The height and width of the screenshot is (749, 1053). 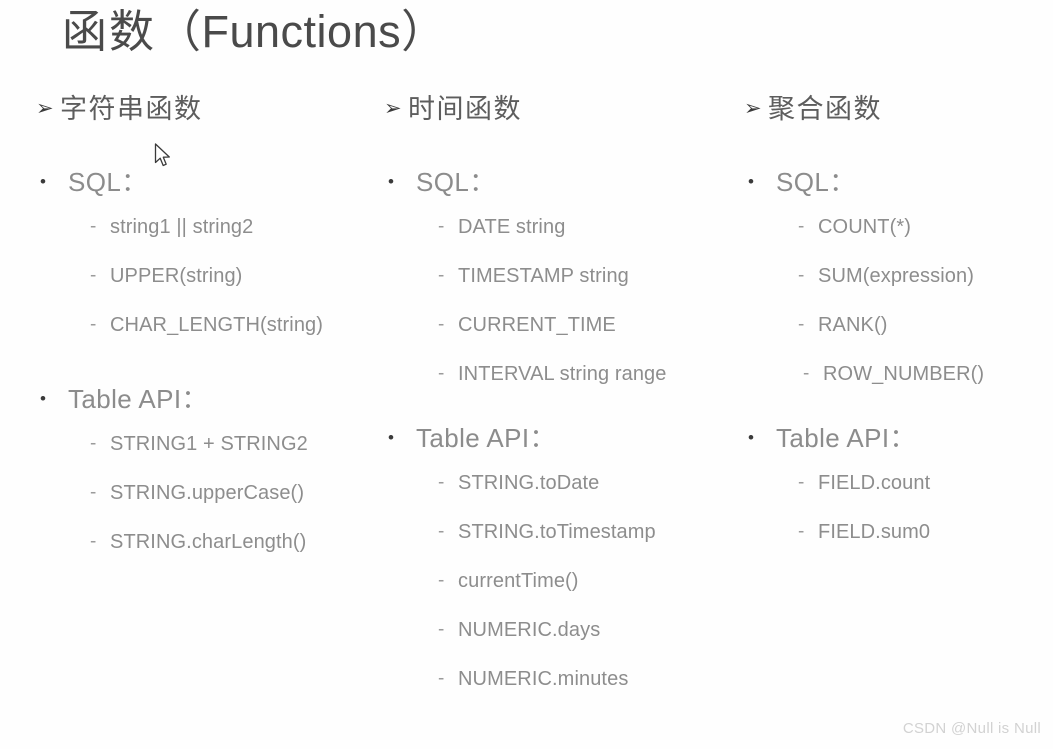 I want to click on watermark-text: CSDN @Null is Null, so click(x=971, y=728).